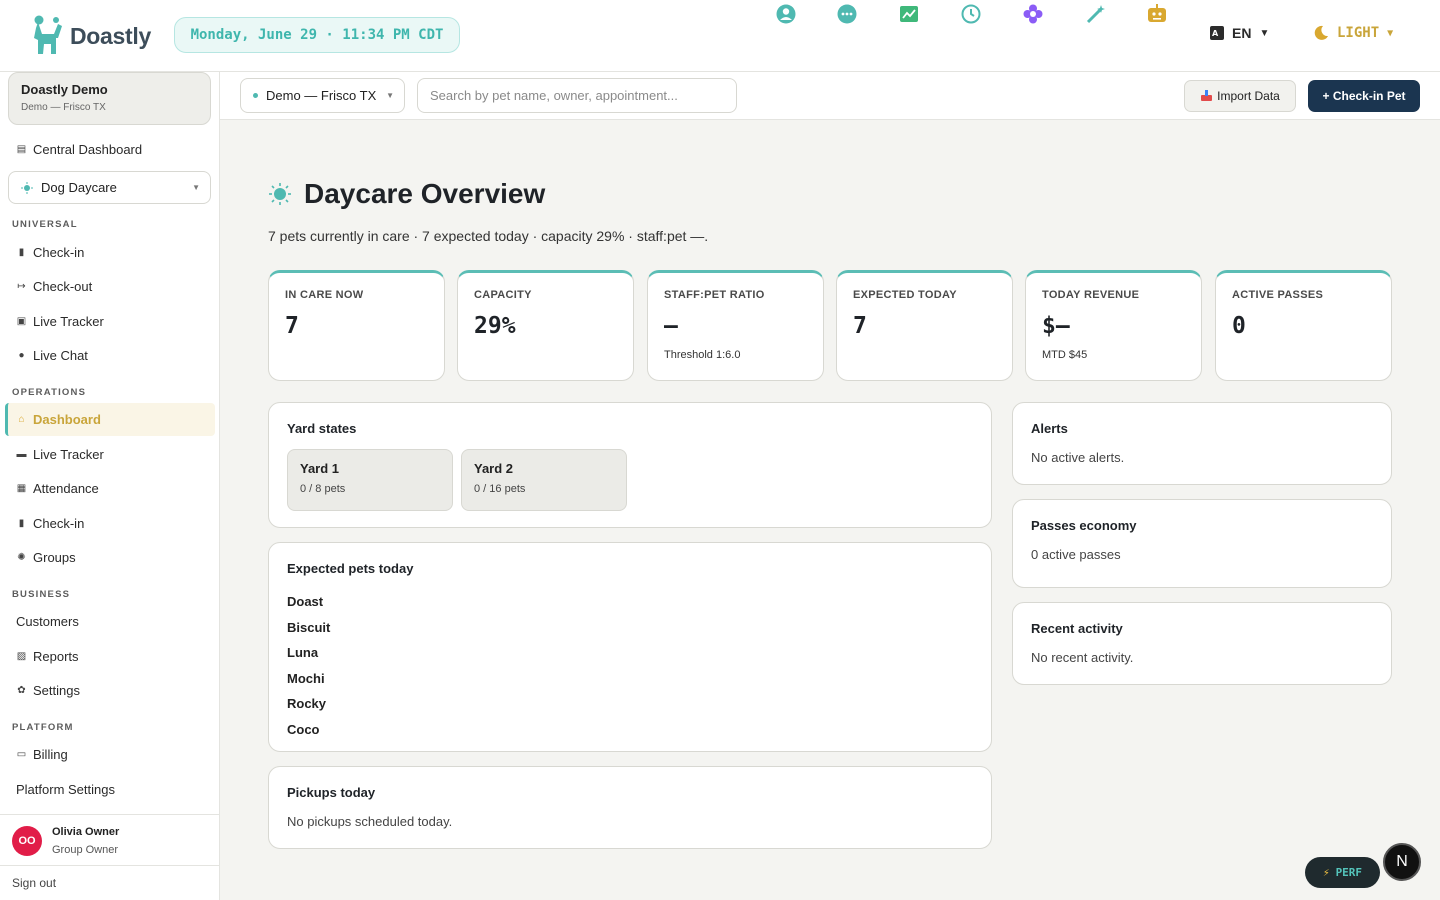 This screenshot has height=900, width=1440. Describe the element at coordinates (50, 523) in the screenshot. I see `sidebar-item-ops-check-in: ▮ Check-in` at that location.